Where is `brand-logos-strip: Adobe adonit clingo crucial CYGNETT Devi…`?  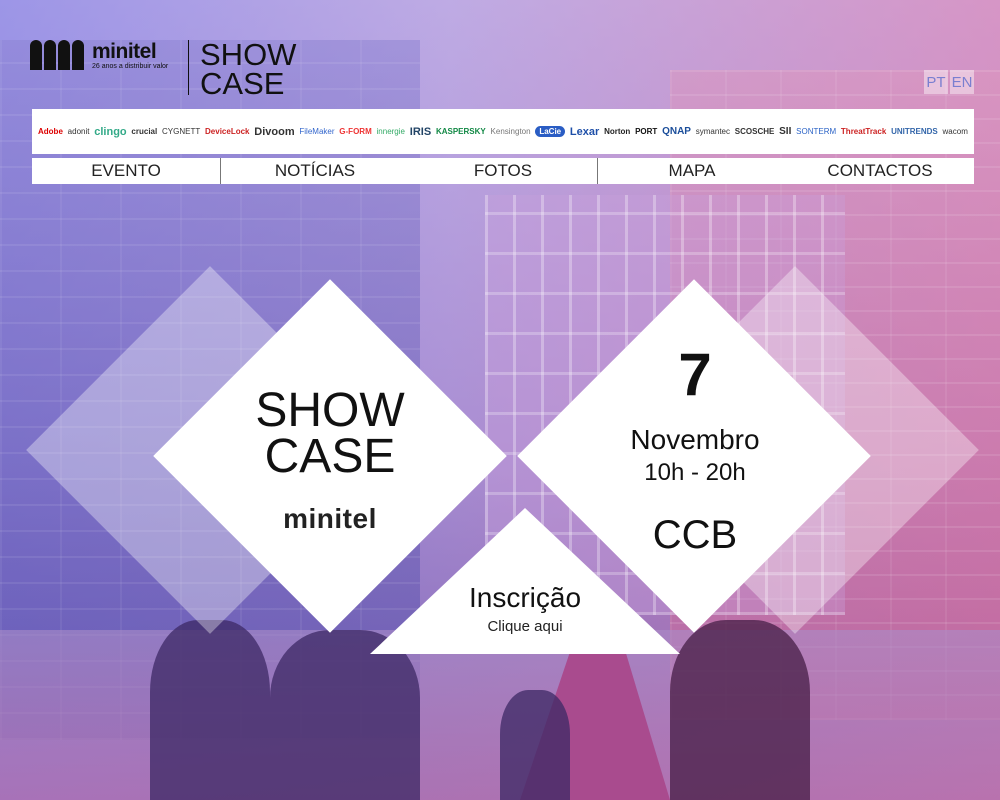
brand-logos-strip: Adobe adonit clingo crucial CYGNETT Devi… is located at coordinates (503, 131).